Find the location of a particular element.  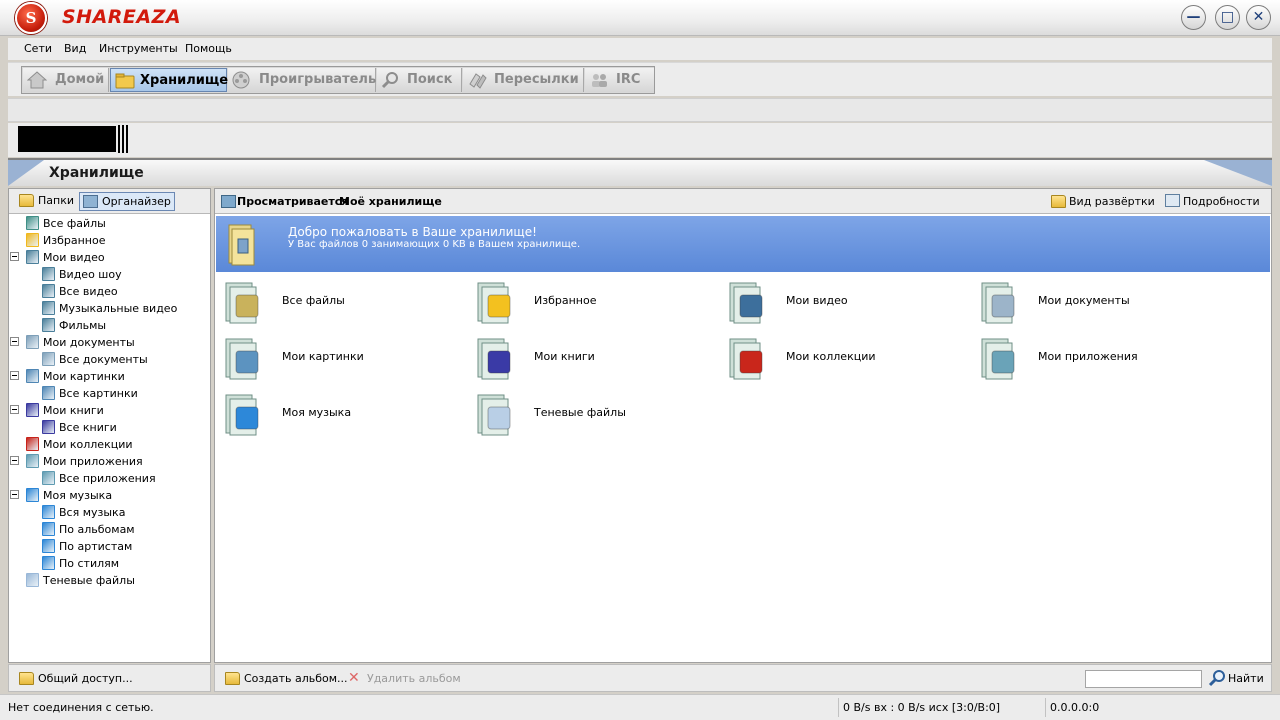

library-folder-item: Мои картинки is located at coordinates (342, 357).